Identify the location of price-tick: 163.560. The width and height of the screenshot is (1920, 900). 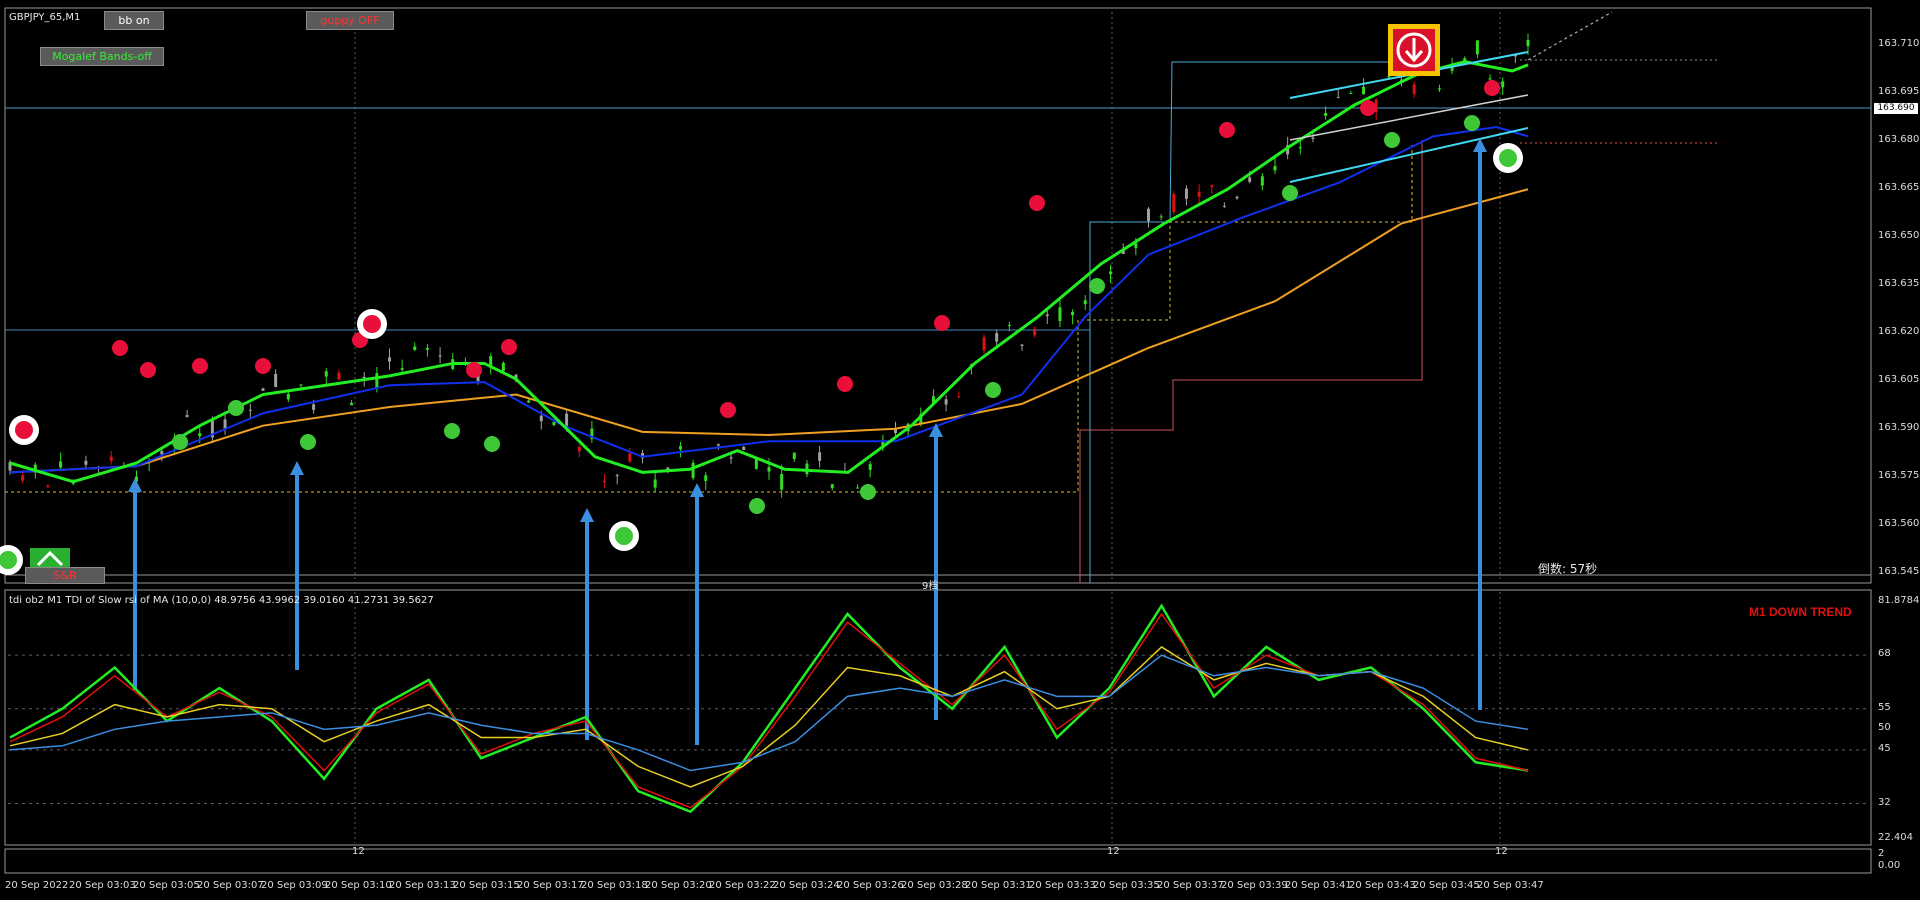
(1899, 523).